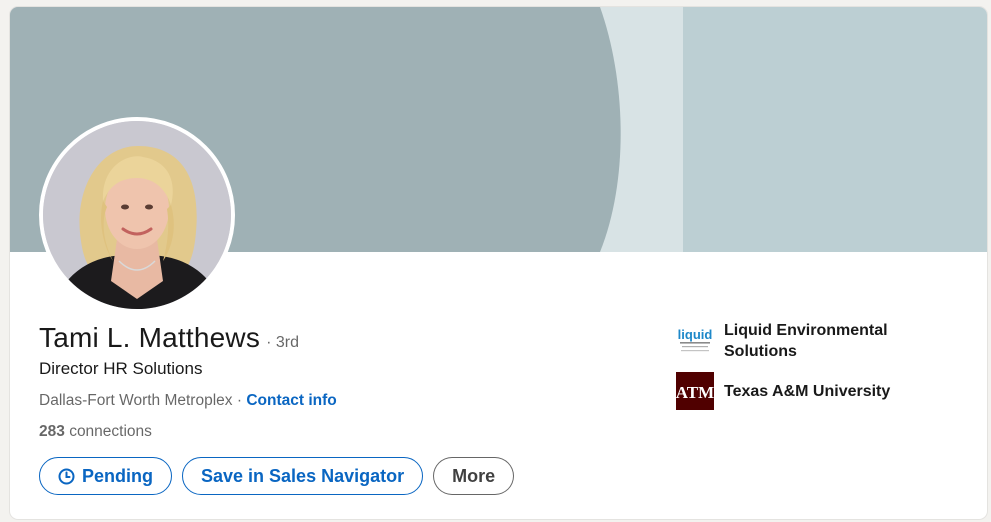  I want to click on more-button: More, so click(474, 476).